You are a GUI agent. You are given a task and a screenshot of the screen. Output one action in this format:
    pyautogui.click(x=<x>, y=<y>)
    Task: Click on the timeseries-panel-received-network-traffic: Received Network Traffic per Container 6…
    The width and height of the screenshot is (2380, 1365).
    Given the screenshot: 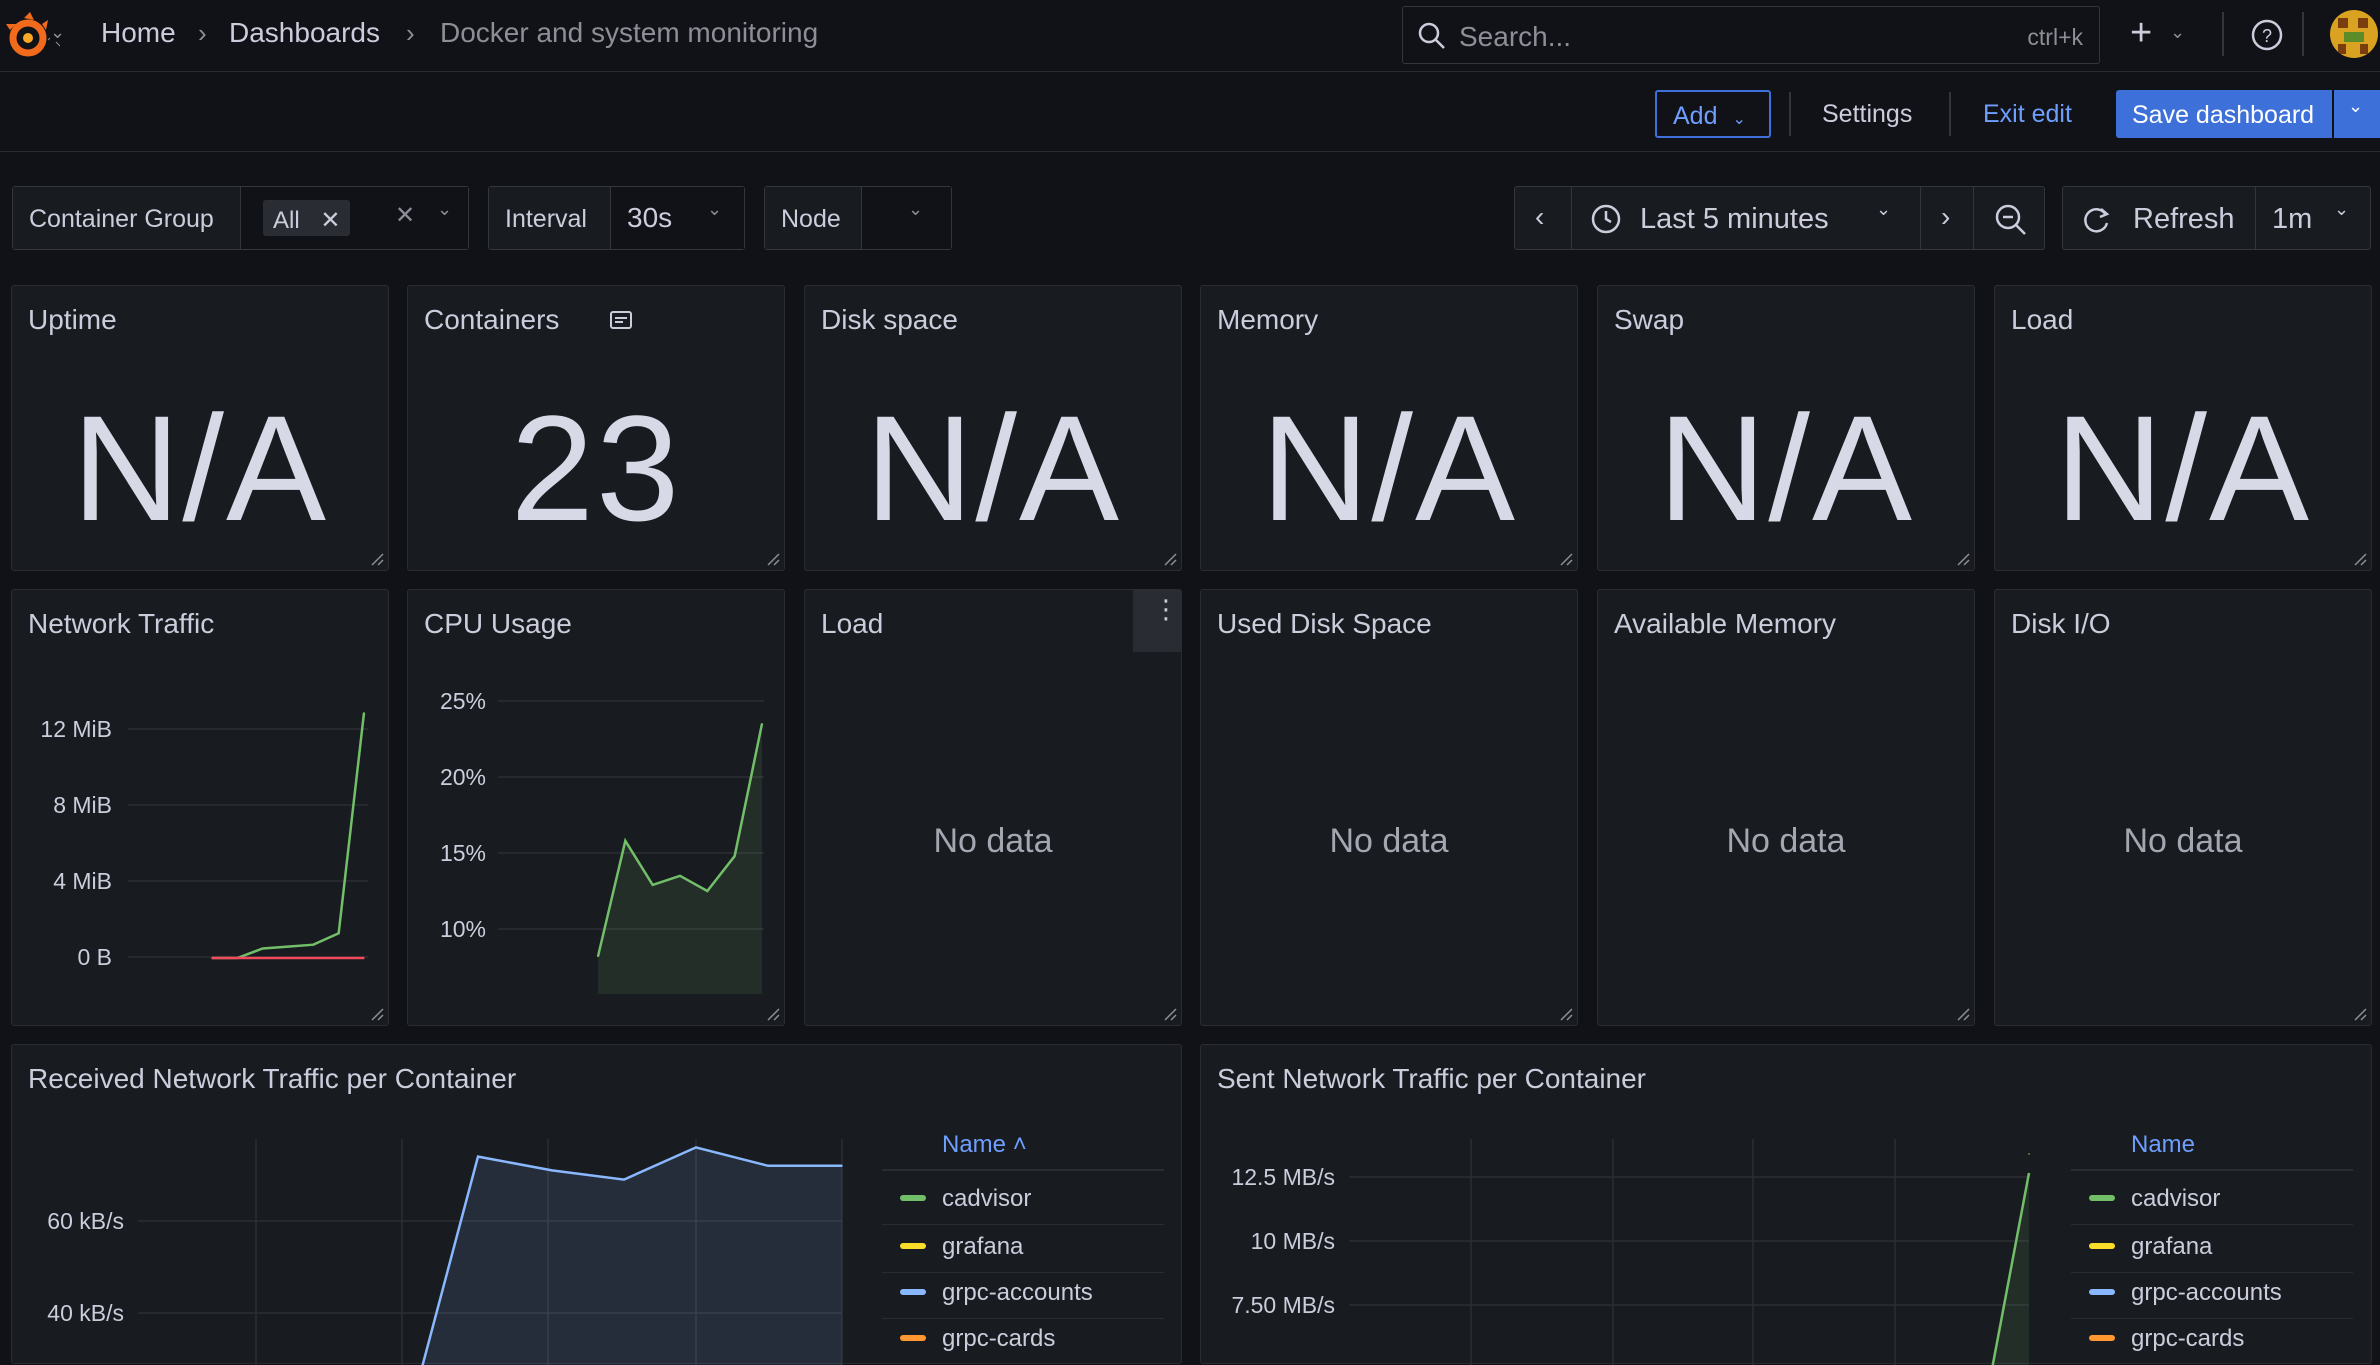 What is the action you would take?
    pyautogui.click(x=596, y=1204)
    